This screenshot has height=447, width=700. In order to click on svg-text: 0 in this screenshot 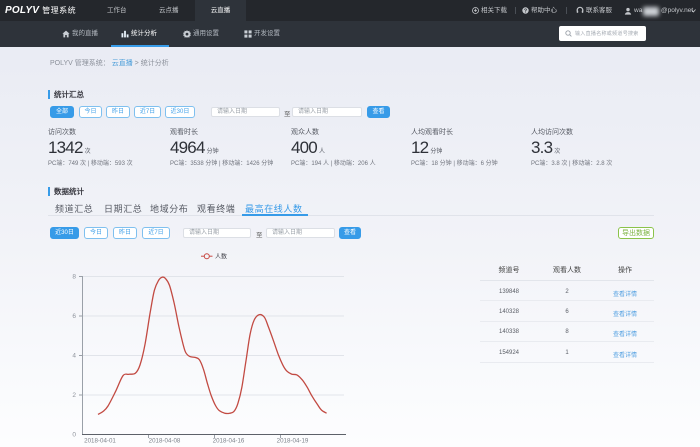, I will do `click(74, 435)`.